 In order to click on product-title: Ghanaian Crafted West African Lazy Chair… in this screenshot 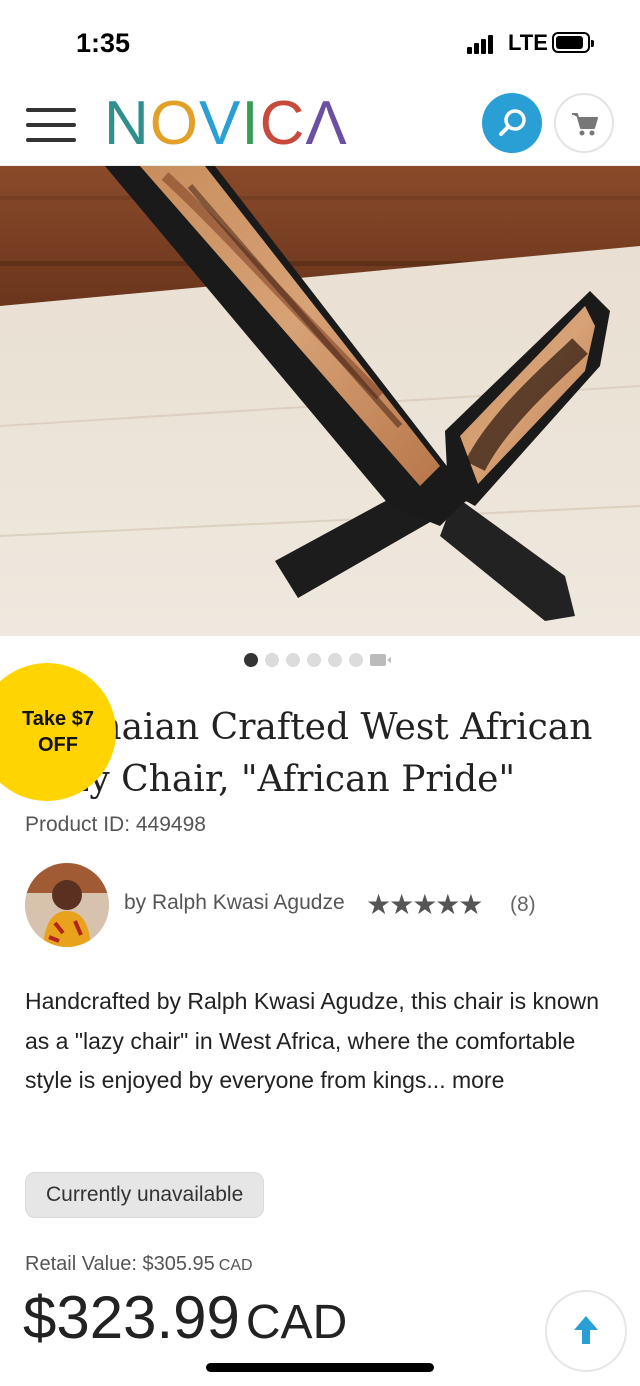, I will do `click(325, 754)`.